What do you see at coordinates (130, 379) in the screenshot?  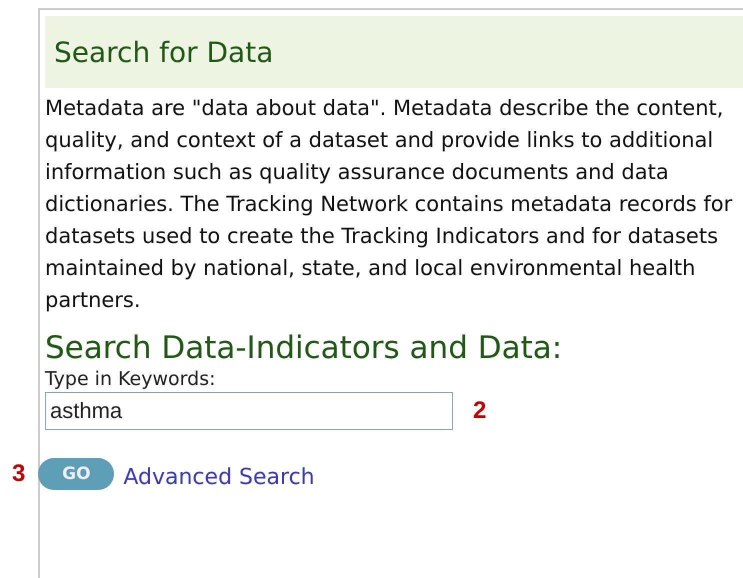 I see `keywords-label: Type in Keywords:` at bounding box center [130, 379].